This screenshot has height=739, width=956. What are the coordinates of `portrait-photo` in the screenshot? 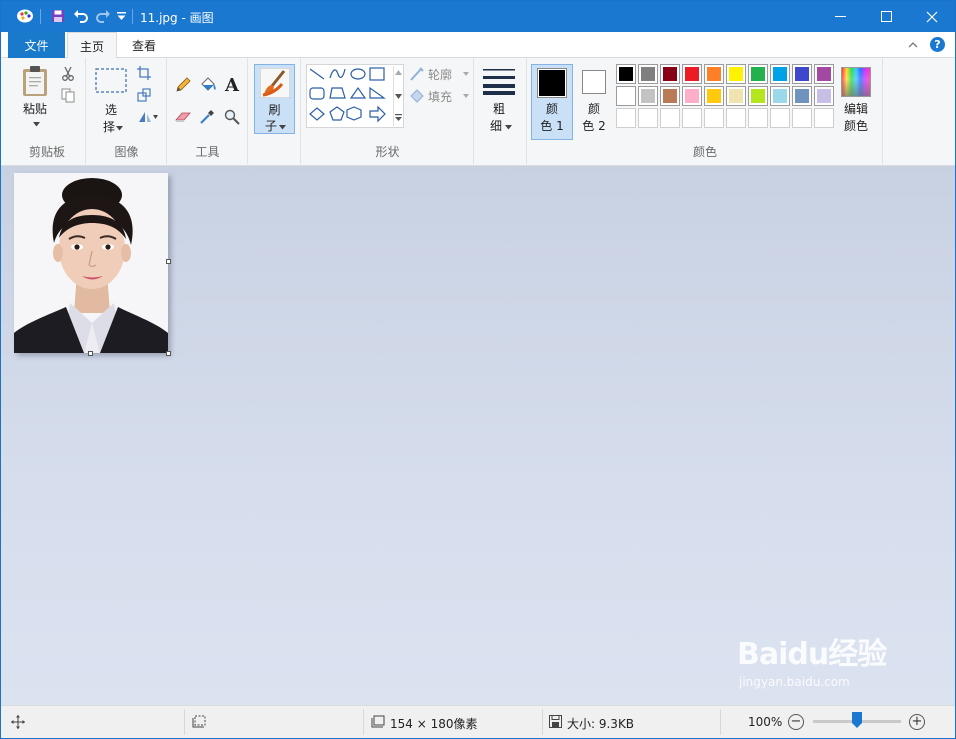 It's located at (91, 263).